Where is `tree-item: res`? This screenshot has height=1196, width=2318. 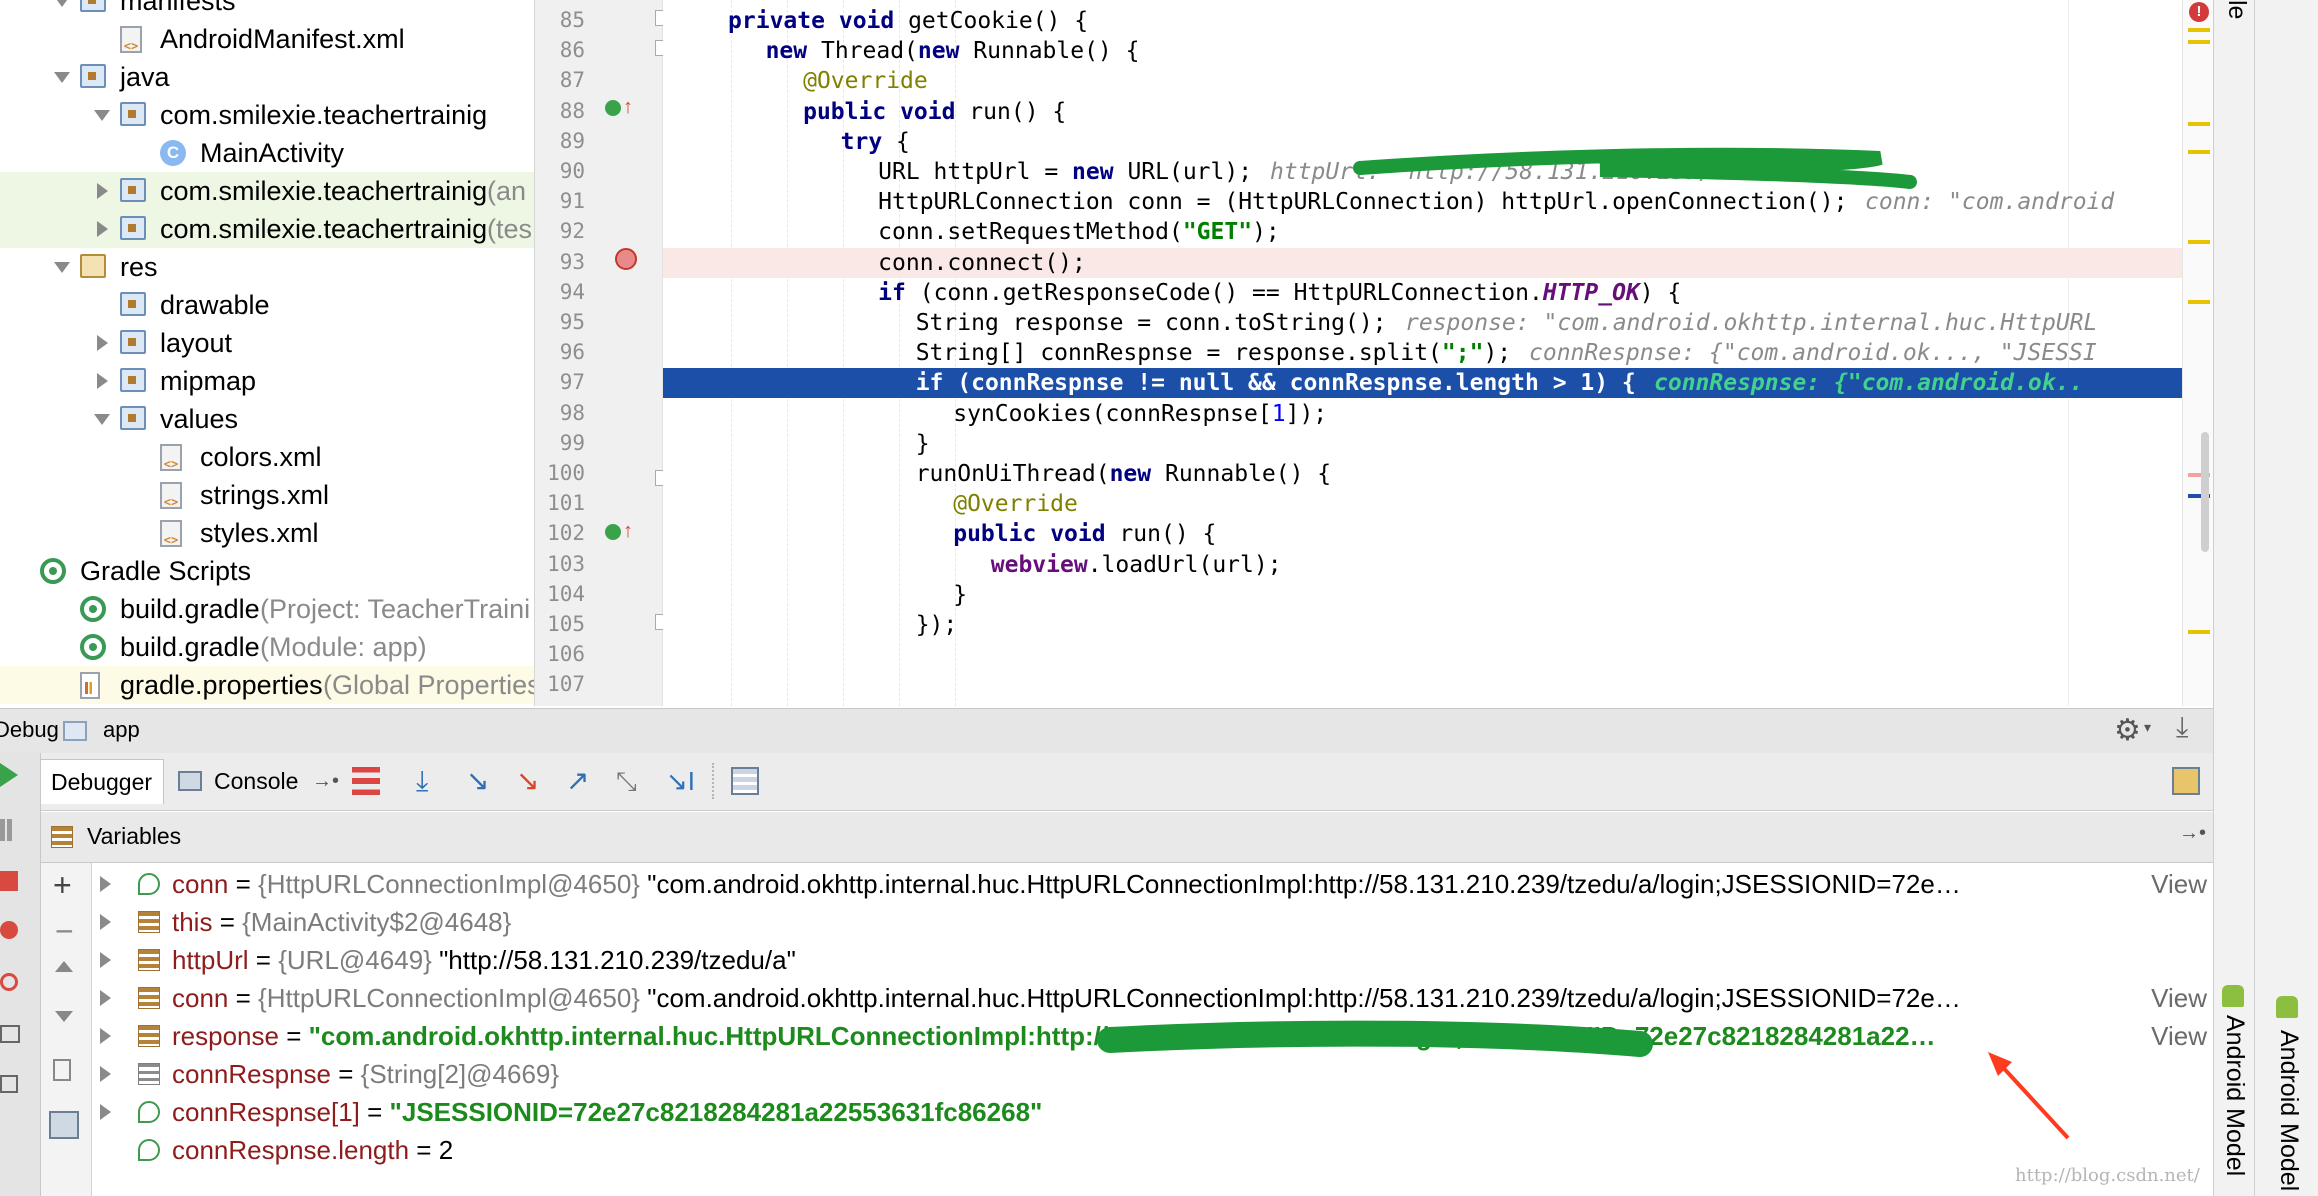
tree-item: res is located at coordinates (267, 267).